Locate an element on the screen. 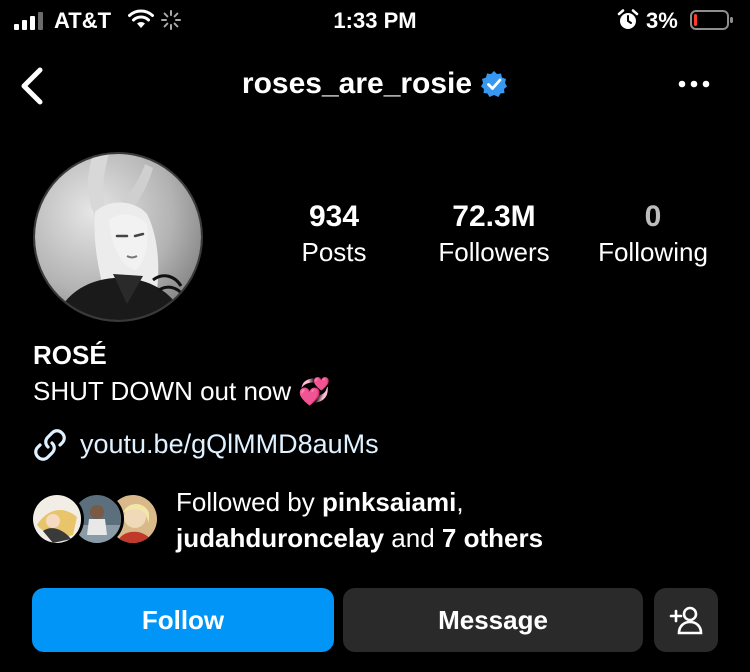 The width and height of the screenshot is (750, 672). username-text: roses_are_rosie is located at coordinates (357, 84).